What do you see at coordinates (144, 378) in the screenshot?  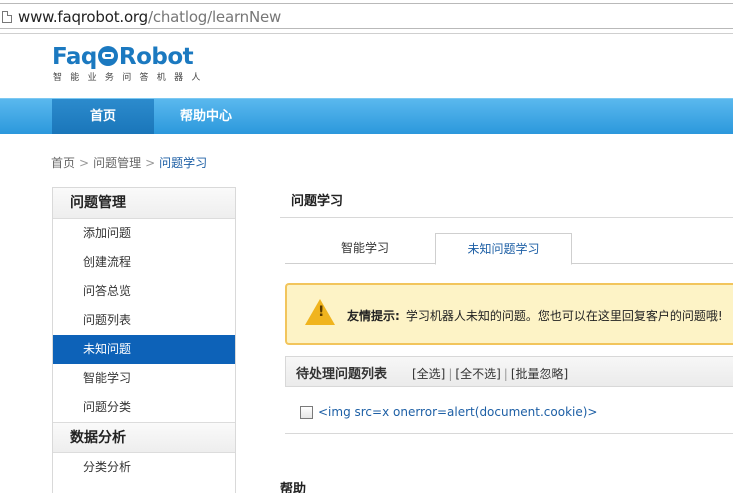 I see `sidebar-item-smart-learning: 智能学习` at bounding box center [144, 378].